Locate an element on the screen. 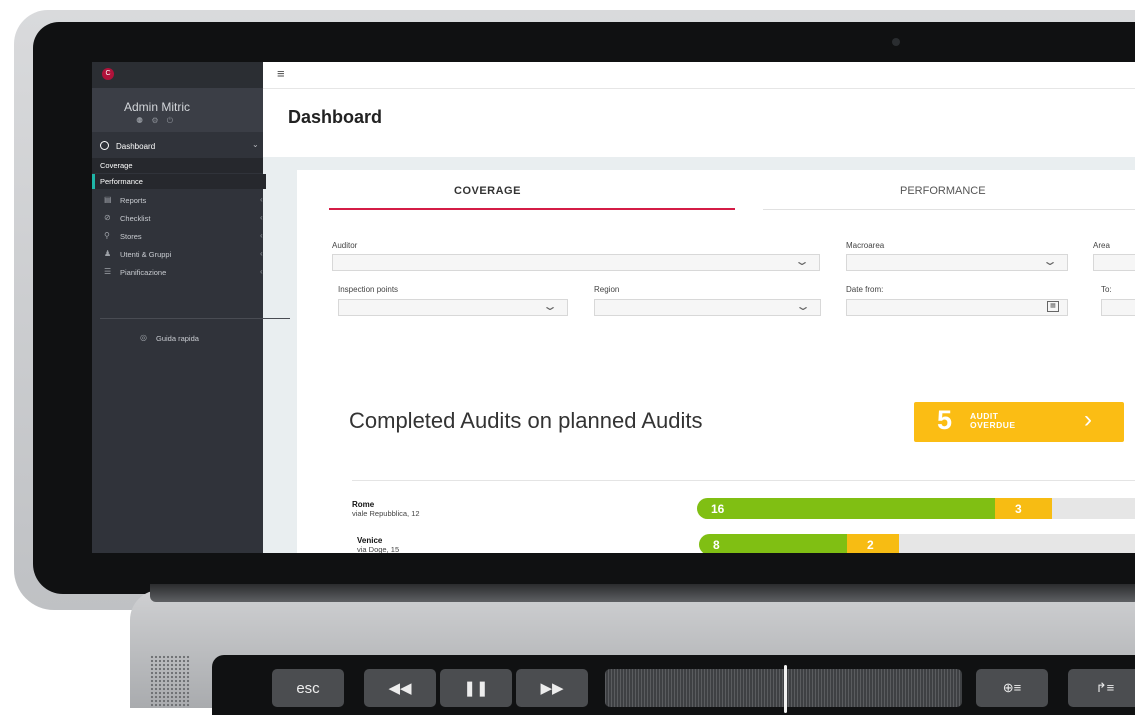 This screenshot has height=715, width=1135. sidebar-item-stores: ⚲ Stores ‹ is located at coordinates (177, 237).